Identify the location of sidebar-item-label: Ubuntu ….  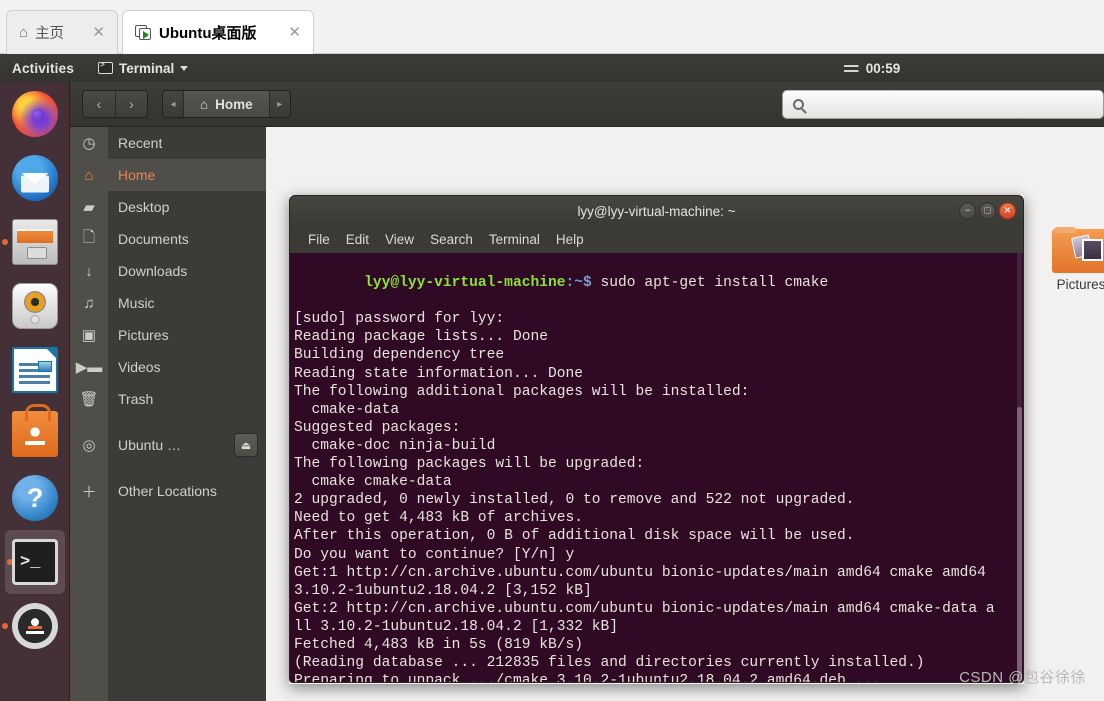
(150, 445).